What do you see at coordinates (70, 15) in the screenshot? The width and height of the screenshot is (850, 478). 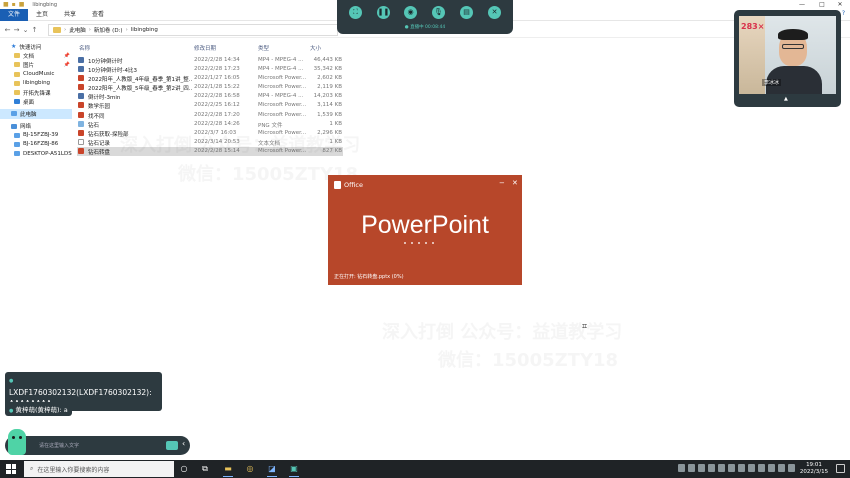 I see `tab-share: 共享` at bounding box center [70, 15].